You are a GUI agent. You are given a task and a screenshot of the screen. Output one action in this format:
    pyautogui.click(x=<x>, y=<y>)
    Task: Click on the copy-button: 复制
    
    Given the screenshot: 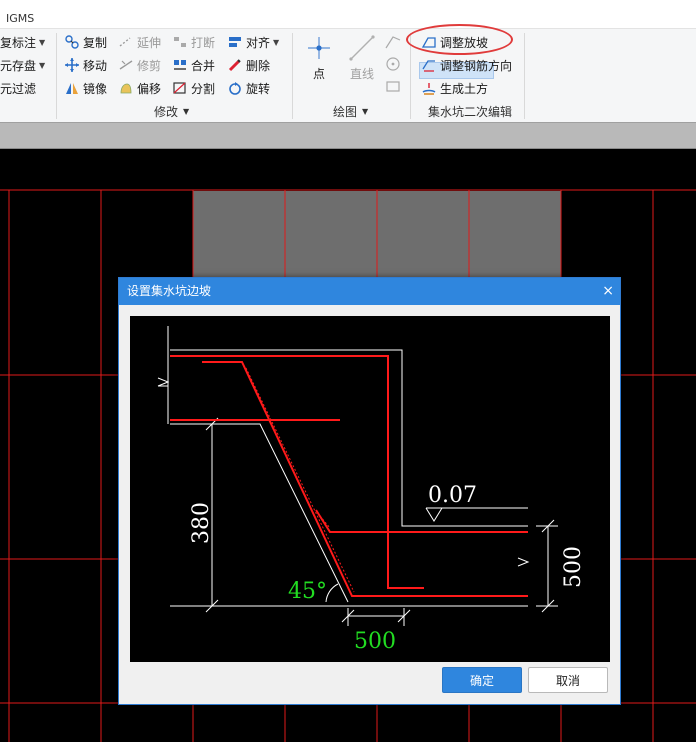 What is the action you would take?
    pyautogui.click(x=85, y=42)
    